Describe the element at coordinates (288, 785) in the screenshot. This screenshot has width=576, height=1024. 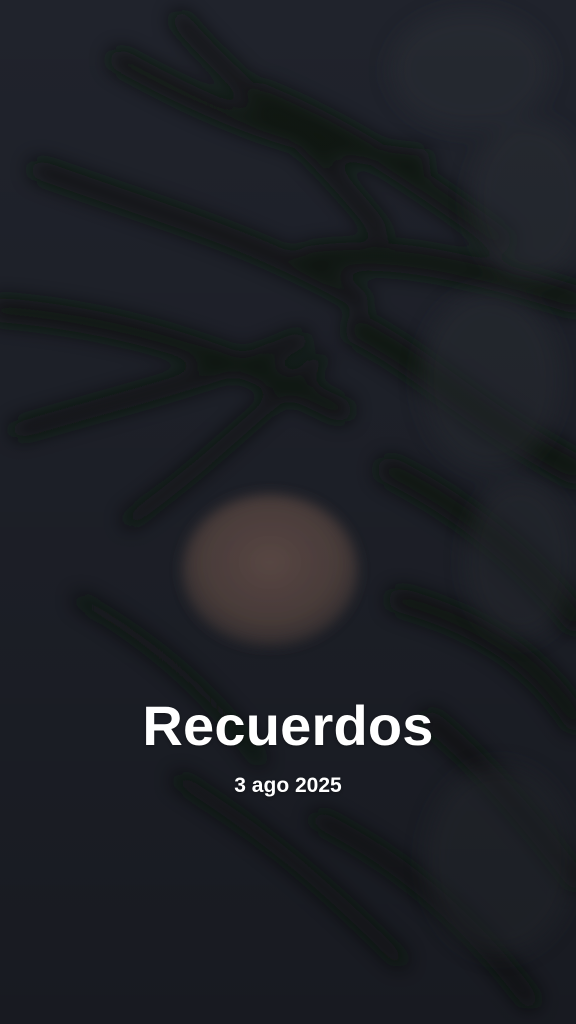
I see `memory-date: 3 ago 2025` at that location.